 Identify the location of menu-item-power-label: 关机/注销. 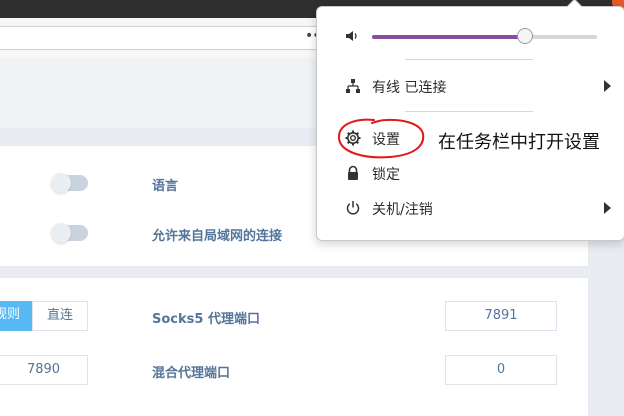
(402, 210).